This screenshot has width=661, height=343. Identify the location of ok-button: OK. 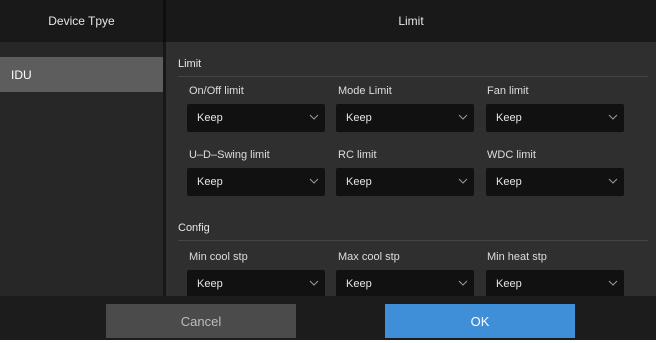
(480, 321).